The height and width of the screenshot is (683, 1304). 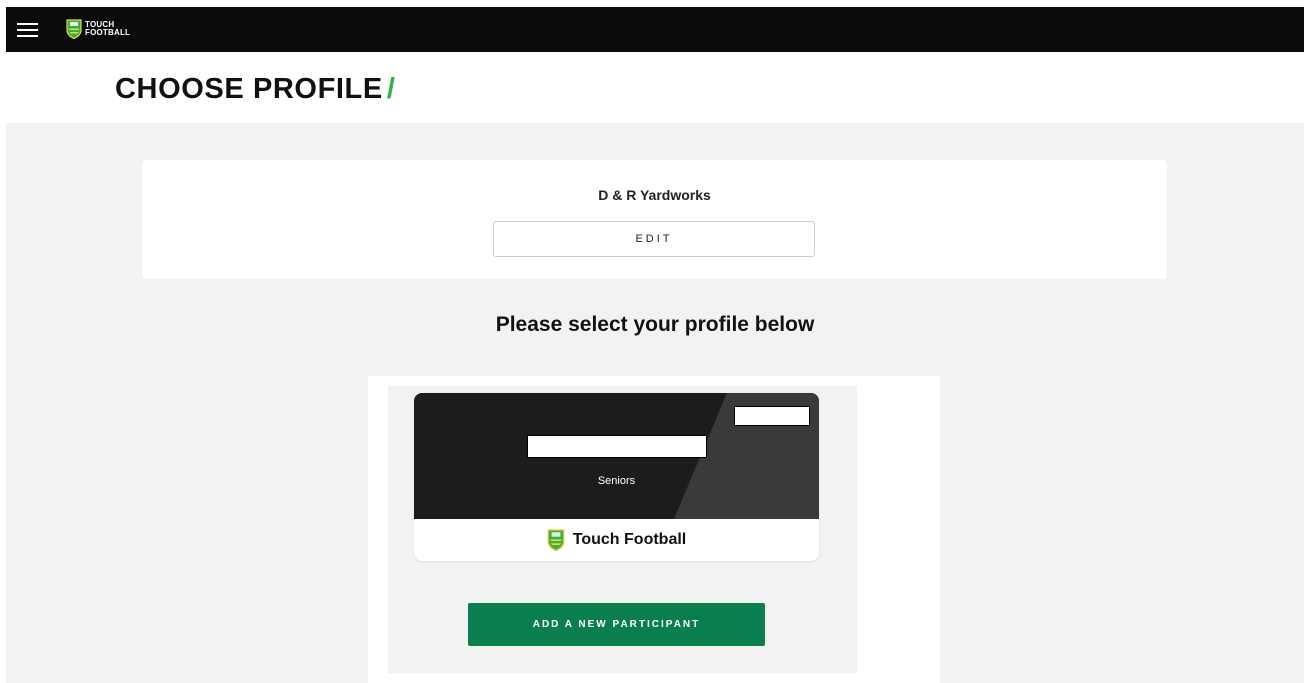 I want to click on logo-line-2: FOOTBALL, so click(x=108, y=32).